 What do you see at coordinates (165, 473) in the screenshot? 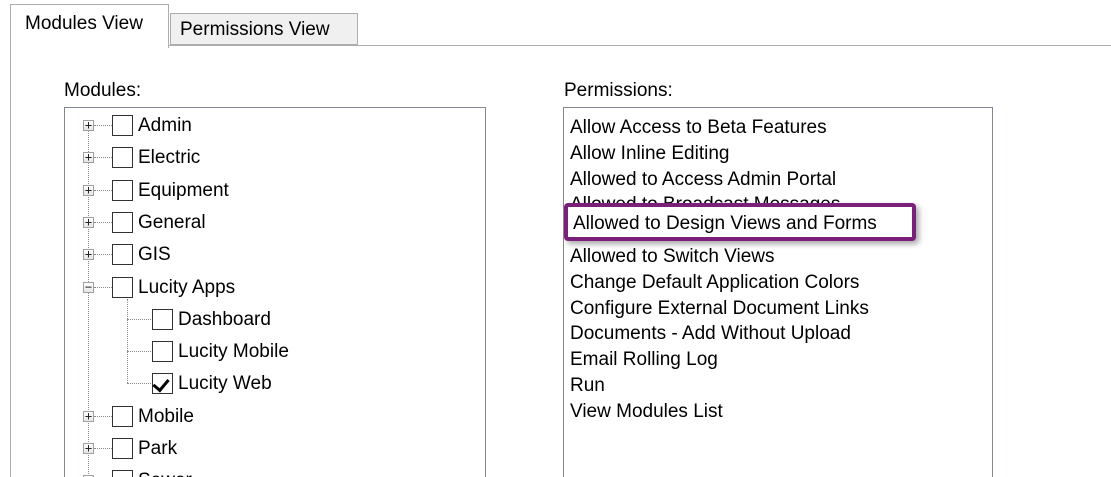
I see `module-label: Sewer` at bounding box center [165, 473].